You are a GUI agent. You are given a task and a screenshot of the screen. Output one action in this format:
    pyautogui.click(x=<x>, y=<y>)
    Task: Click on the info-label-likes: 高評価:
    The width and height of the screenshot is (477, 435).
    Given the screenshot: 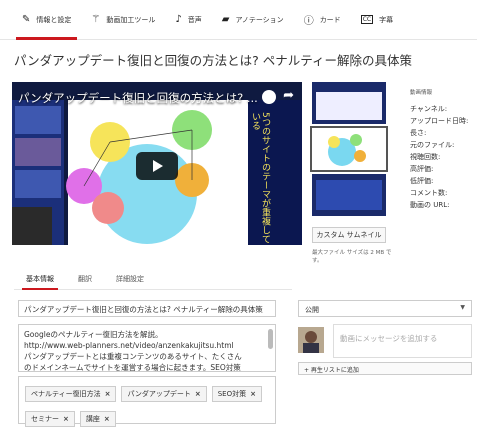 What is the action you would take?
    pyautogui.click(x=422, y=169)
    